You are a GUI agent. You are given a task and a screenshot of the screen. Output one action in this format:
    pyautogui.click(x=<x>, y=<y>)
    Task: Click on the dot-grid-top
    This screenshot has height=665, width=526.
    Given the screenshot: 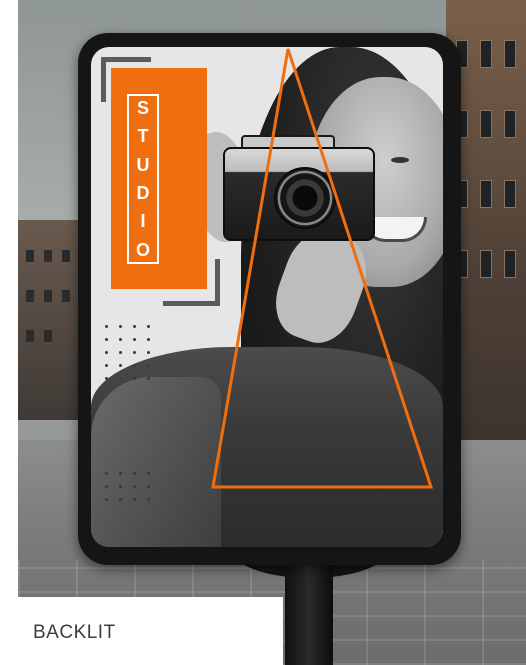 What is the action you would take?
    pyautogui.click(x=133, y=357)
    